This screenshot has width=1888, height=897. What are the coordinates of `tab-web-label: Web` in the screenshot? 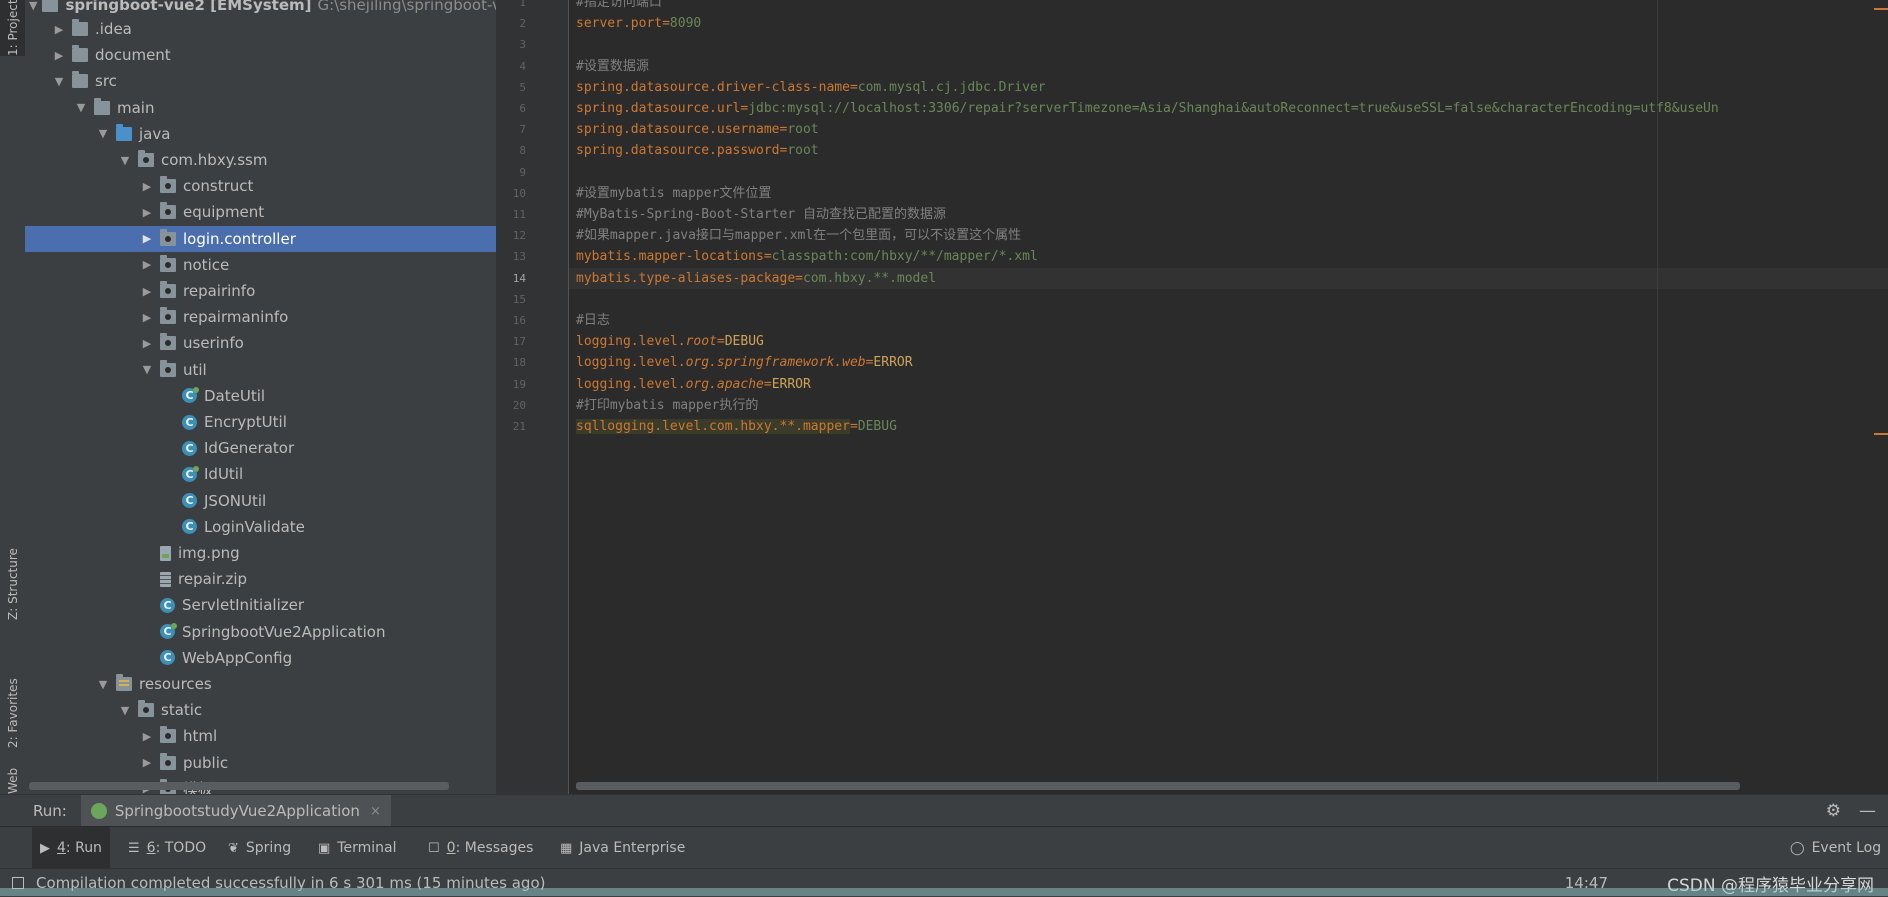 It's located at (12, 780).